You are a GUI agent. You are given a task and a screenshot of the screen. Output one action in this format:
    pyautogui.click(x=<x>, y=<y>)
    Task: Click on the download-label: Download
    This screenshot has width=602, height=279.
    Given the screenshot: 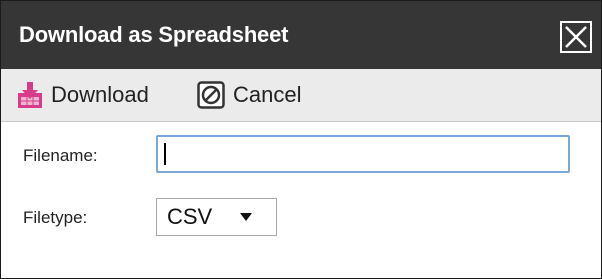 What is the action you would take?
    pyautogui.click(x=100, y=94)
    